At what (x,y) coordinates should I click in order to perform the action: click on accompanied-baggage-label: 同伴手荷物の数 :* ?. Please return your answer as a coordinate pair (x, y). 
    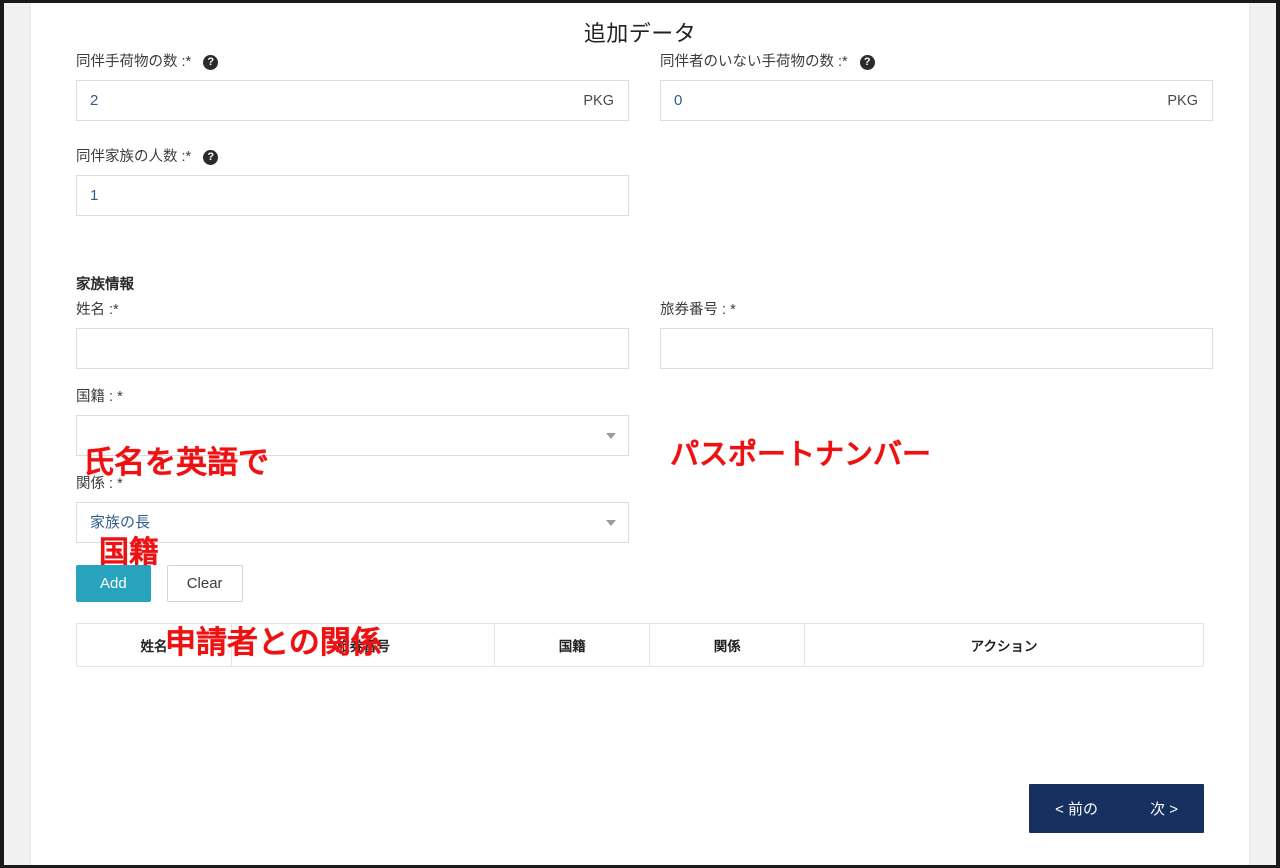
    Looking at the image, I should click on (352, 62).